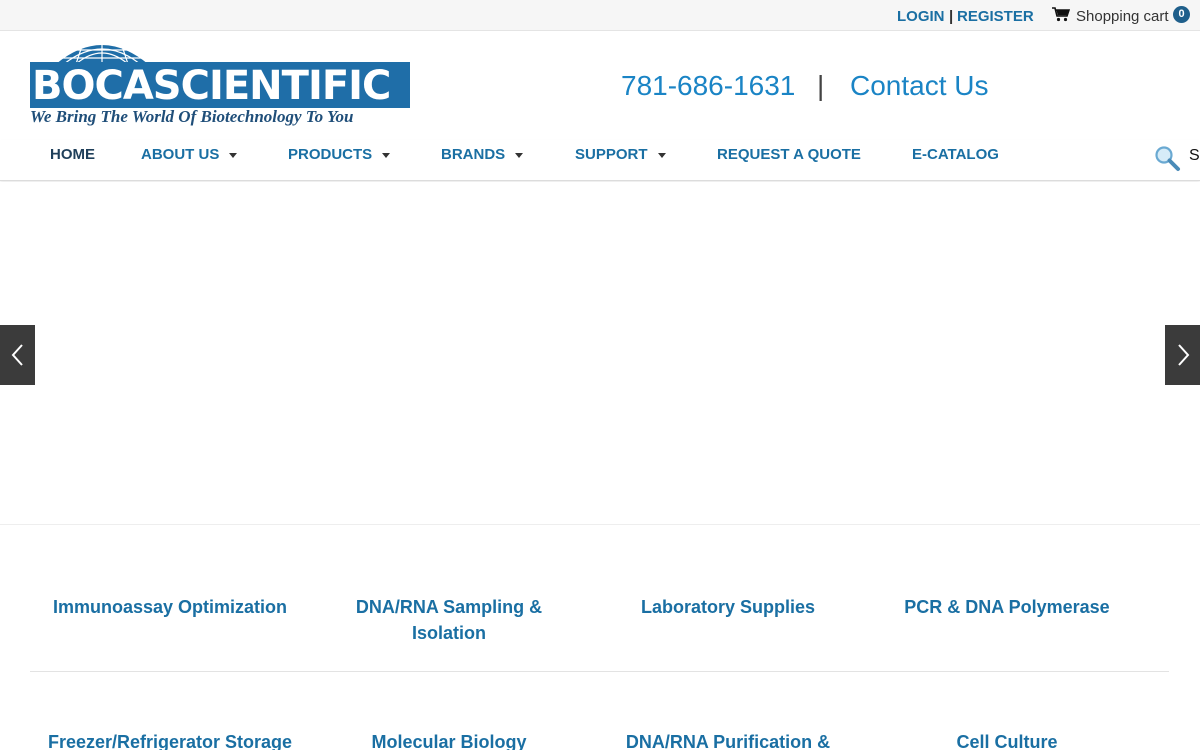 Image resolution: width=1200 pixels, height=750 pixels. What do you see at coordinates (102, 50) in the screenshot?
I see `globe-grid-icon` at bounding box center [102, 50].